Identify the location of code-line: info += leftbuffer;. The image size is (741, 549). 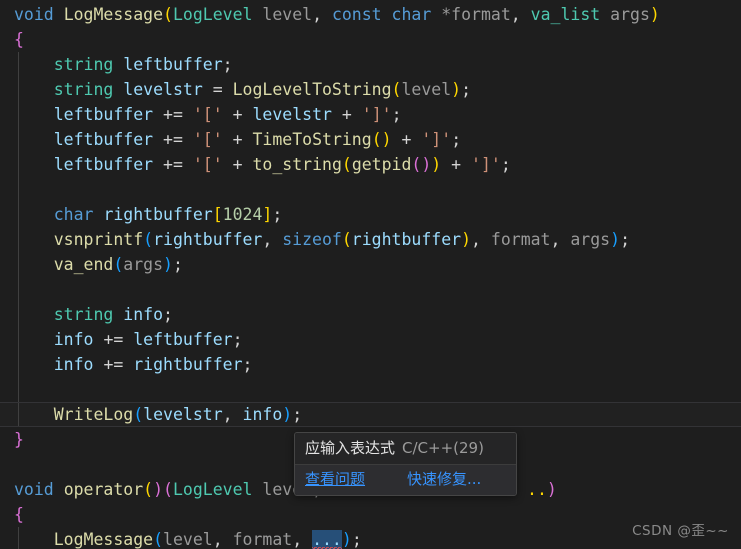
(370, 339).